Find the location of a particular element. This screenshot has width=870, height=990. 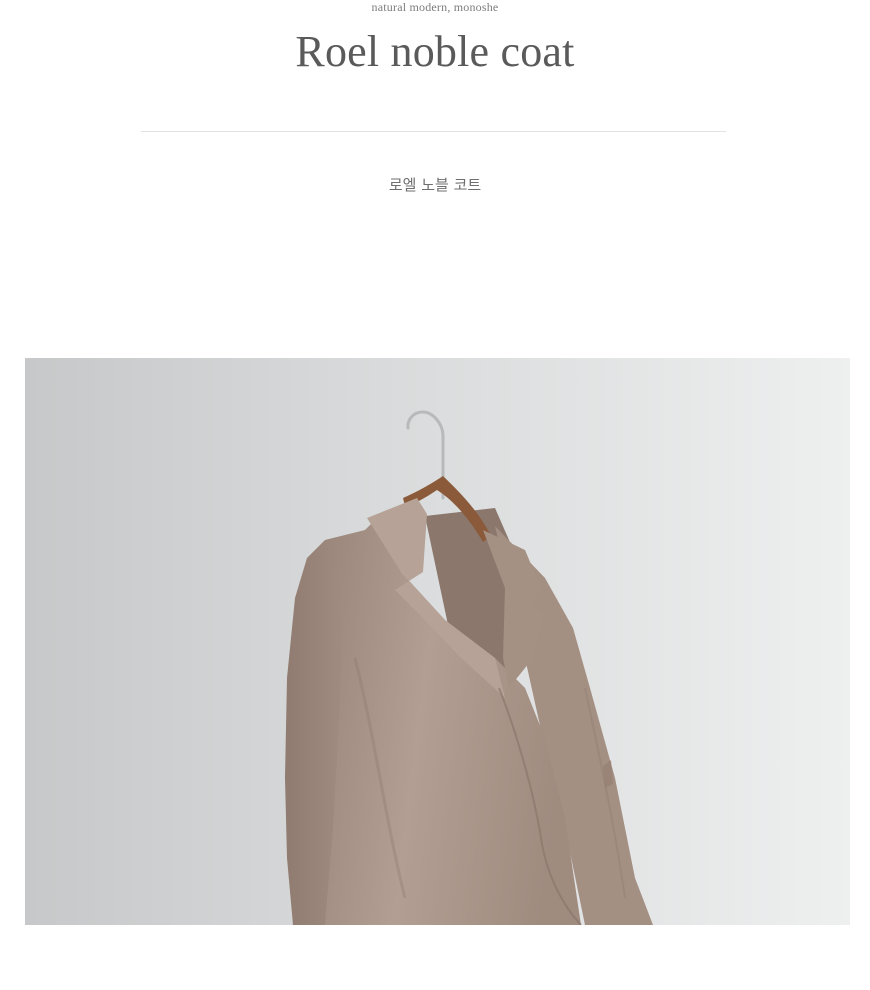

brand-tagline: natural modern, monoshe is located at coordinates (435, 7).